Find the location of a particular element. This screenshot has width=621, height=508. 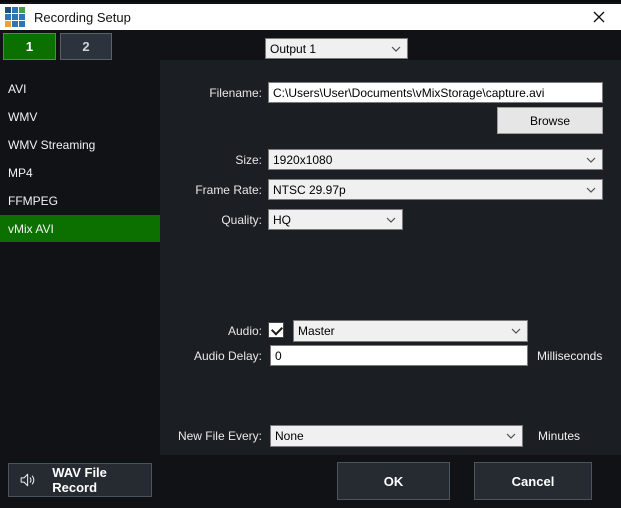

filename-label: Filename: is located at coordinates (235, 93).